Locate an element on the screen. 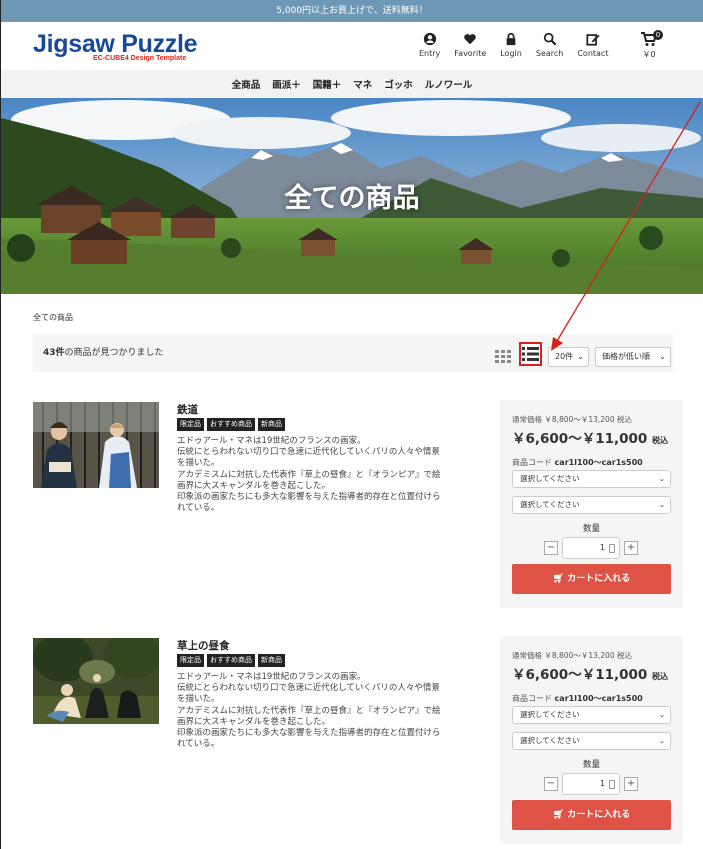 This screenshot has width=703, height=849. painting-luncheon-image is located at coordinates (96, 681).